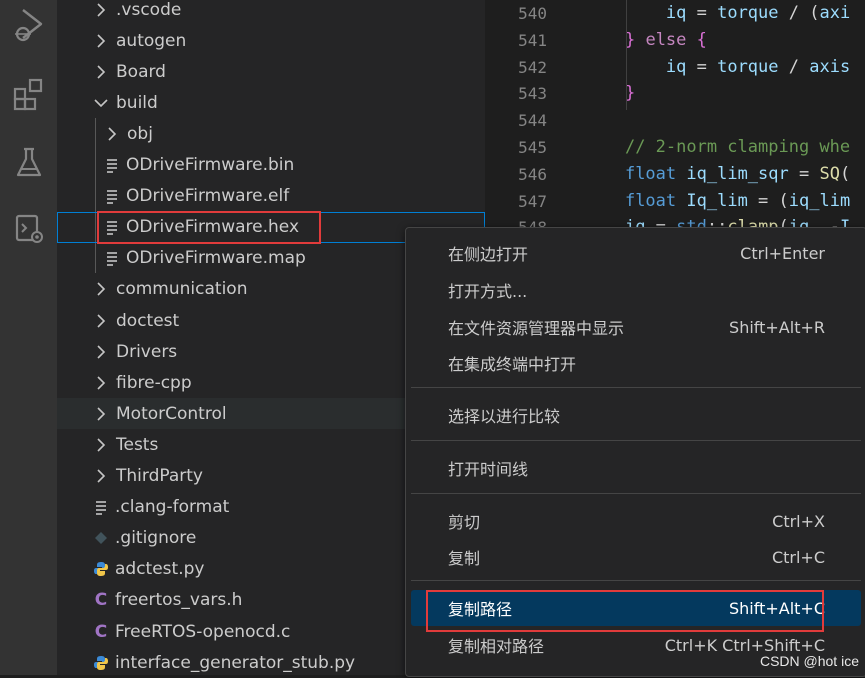 The width and height of the screenshot is (865, 678). I want to click on chevron-down-icon, so click(101, 103).